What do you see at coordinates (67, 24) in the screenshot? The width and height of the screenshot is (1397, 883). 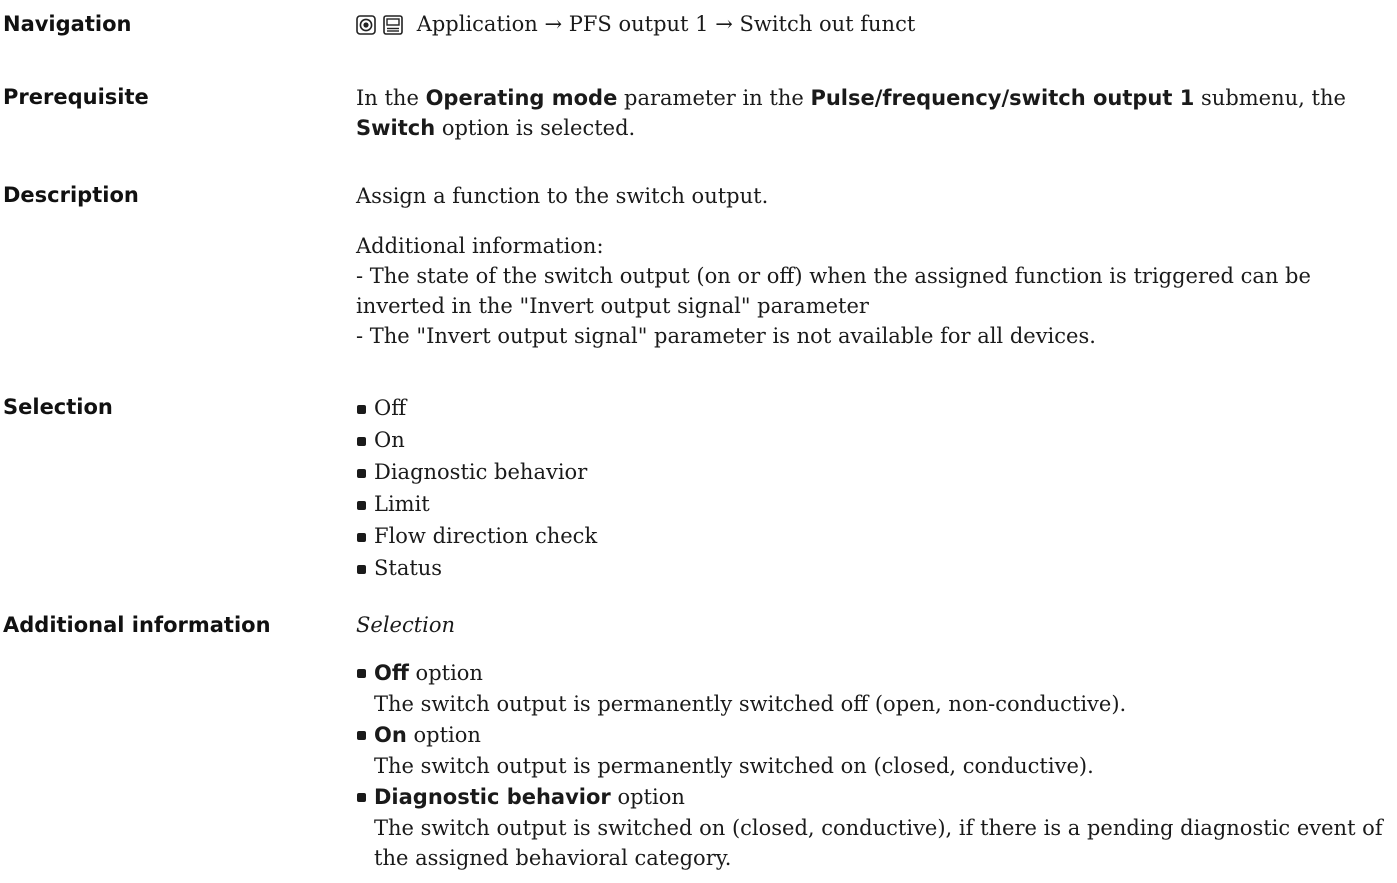 I see `navigation-label: Navigation` at bounding box center [67, 24].